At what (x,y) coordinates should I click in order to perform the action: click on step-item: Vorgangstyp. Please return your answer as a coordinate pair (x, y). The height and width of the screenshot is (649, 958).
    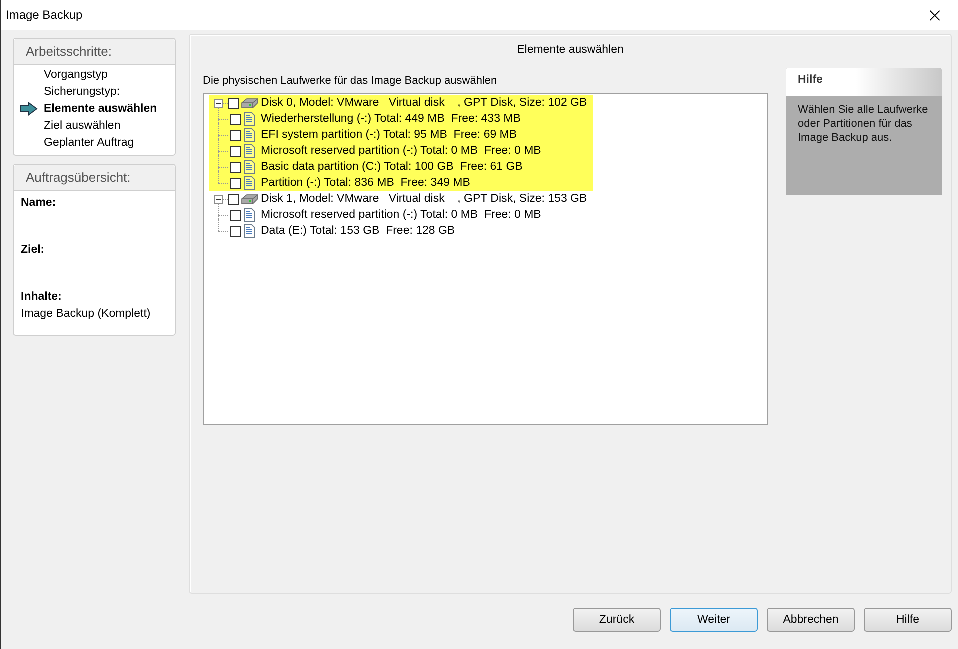
    Looking at the image, I should click on (76, 74).